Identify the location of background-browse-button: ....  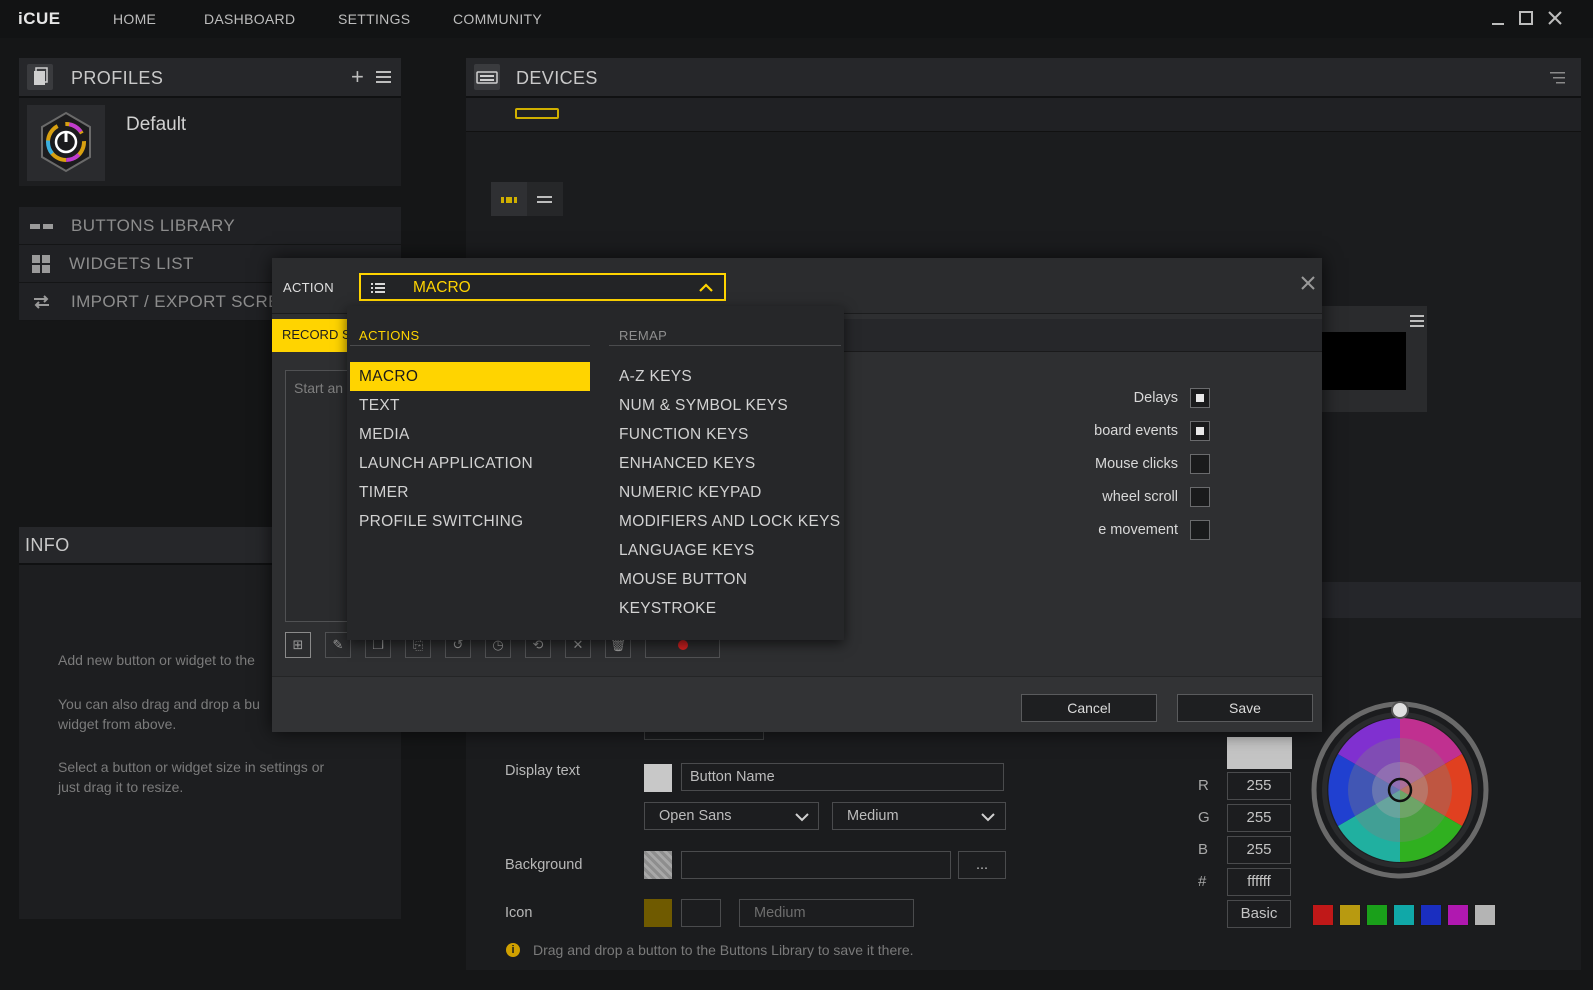
(982, 865).